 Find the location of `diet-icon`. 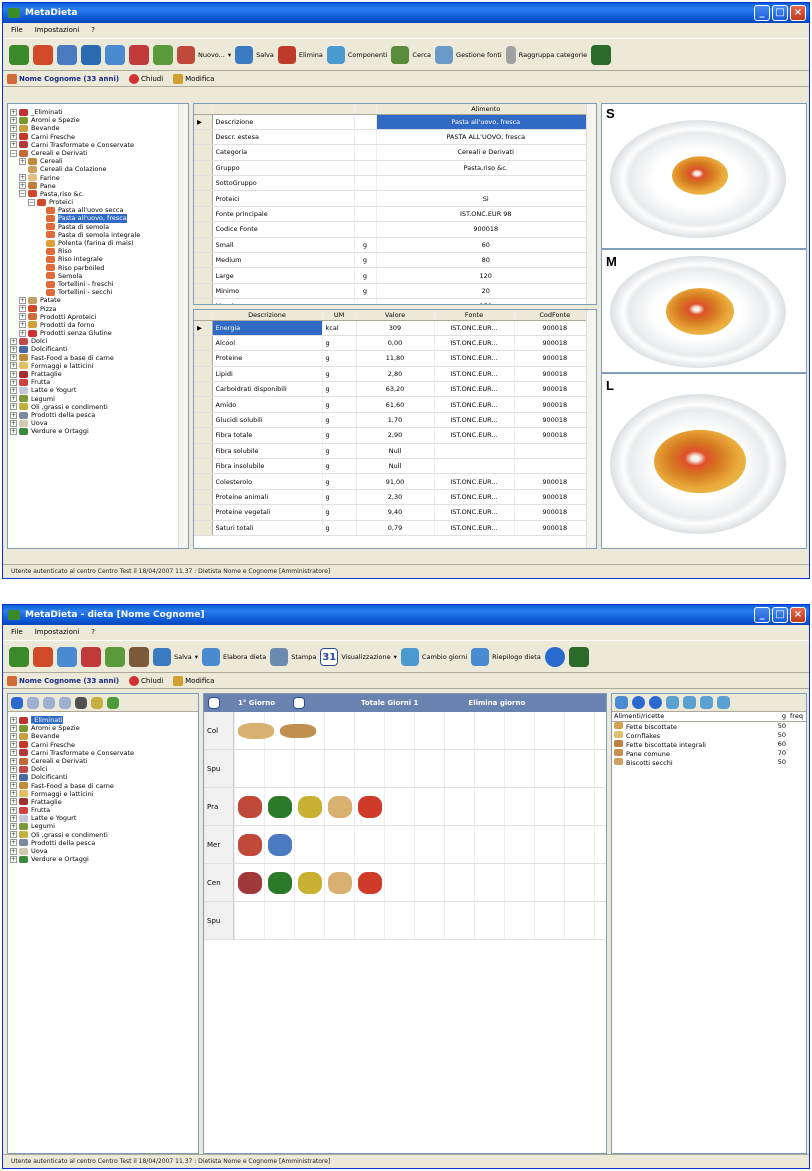

diet-icon is located at coordinates (139, 656).